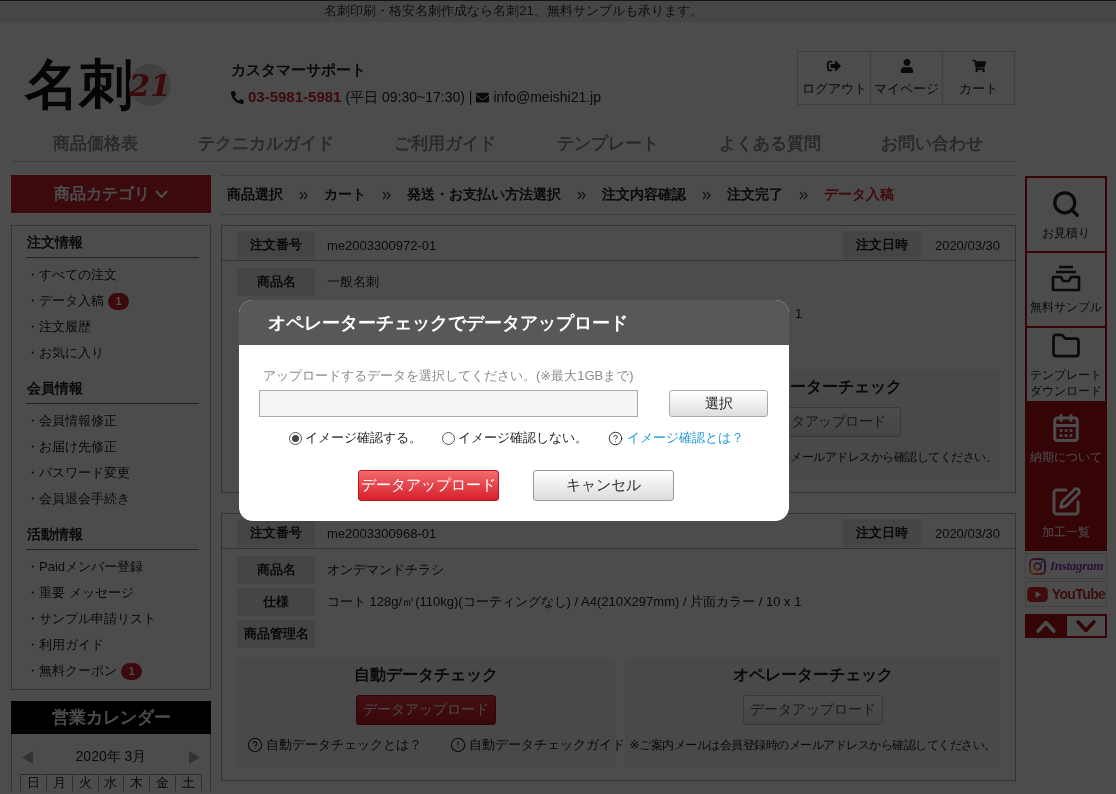  I want to click on order-number: me2003300972-01, so click(382, 245).